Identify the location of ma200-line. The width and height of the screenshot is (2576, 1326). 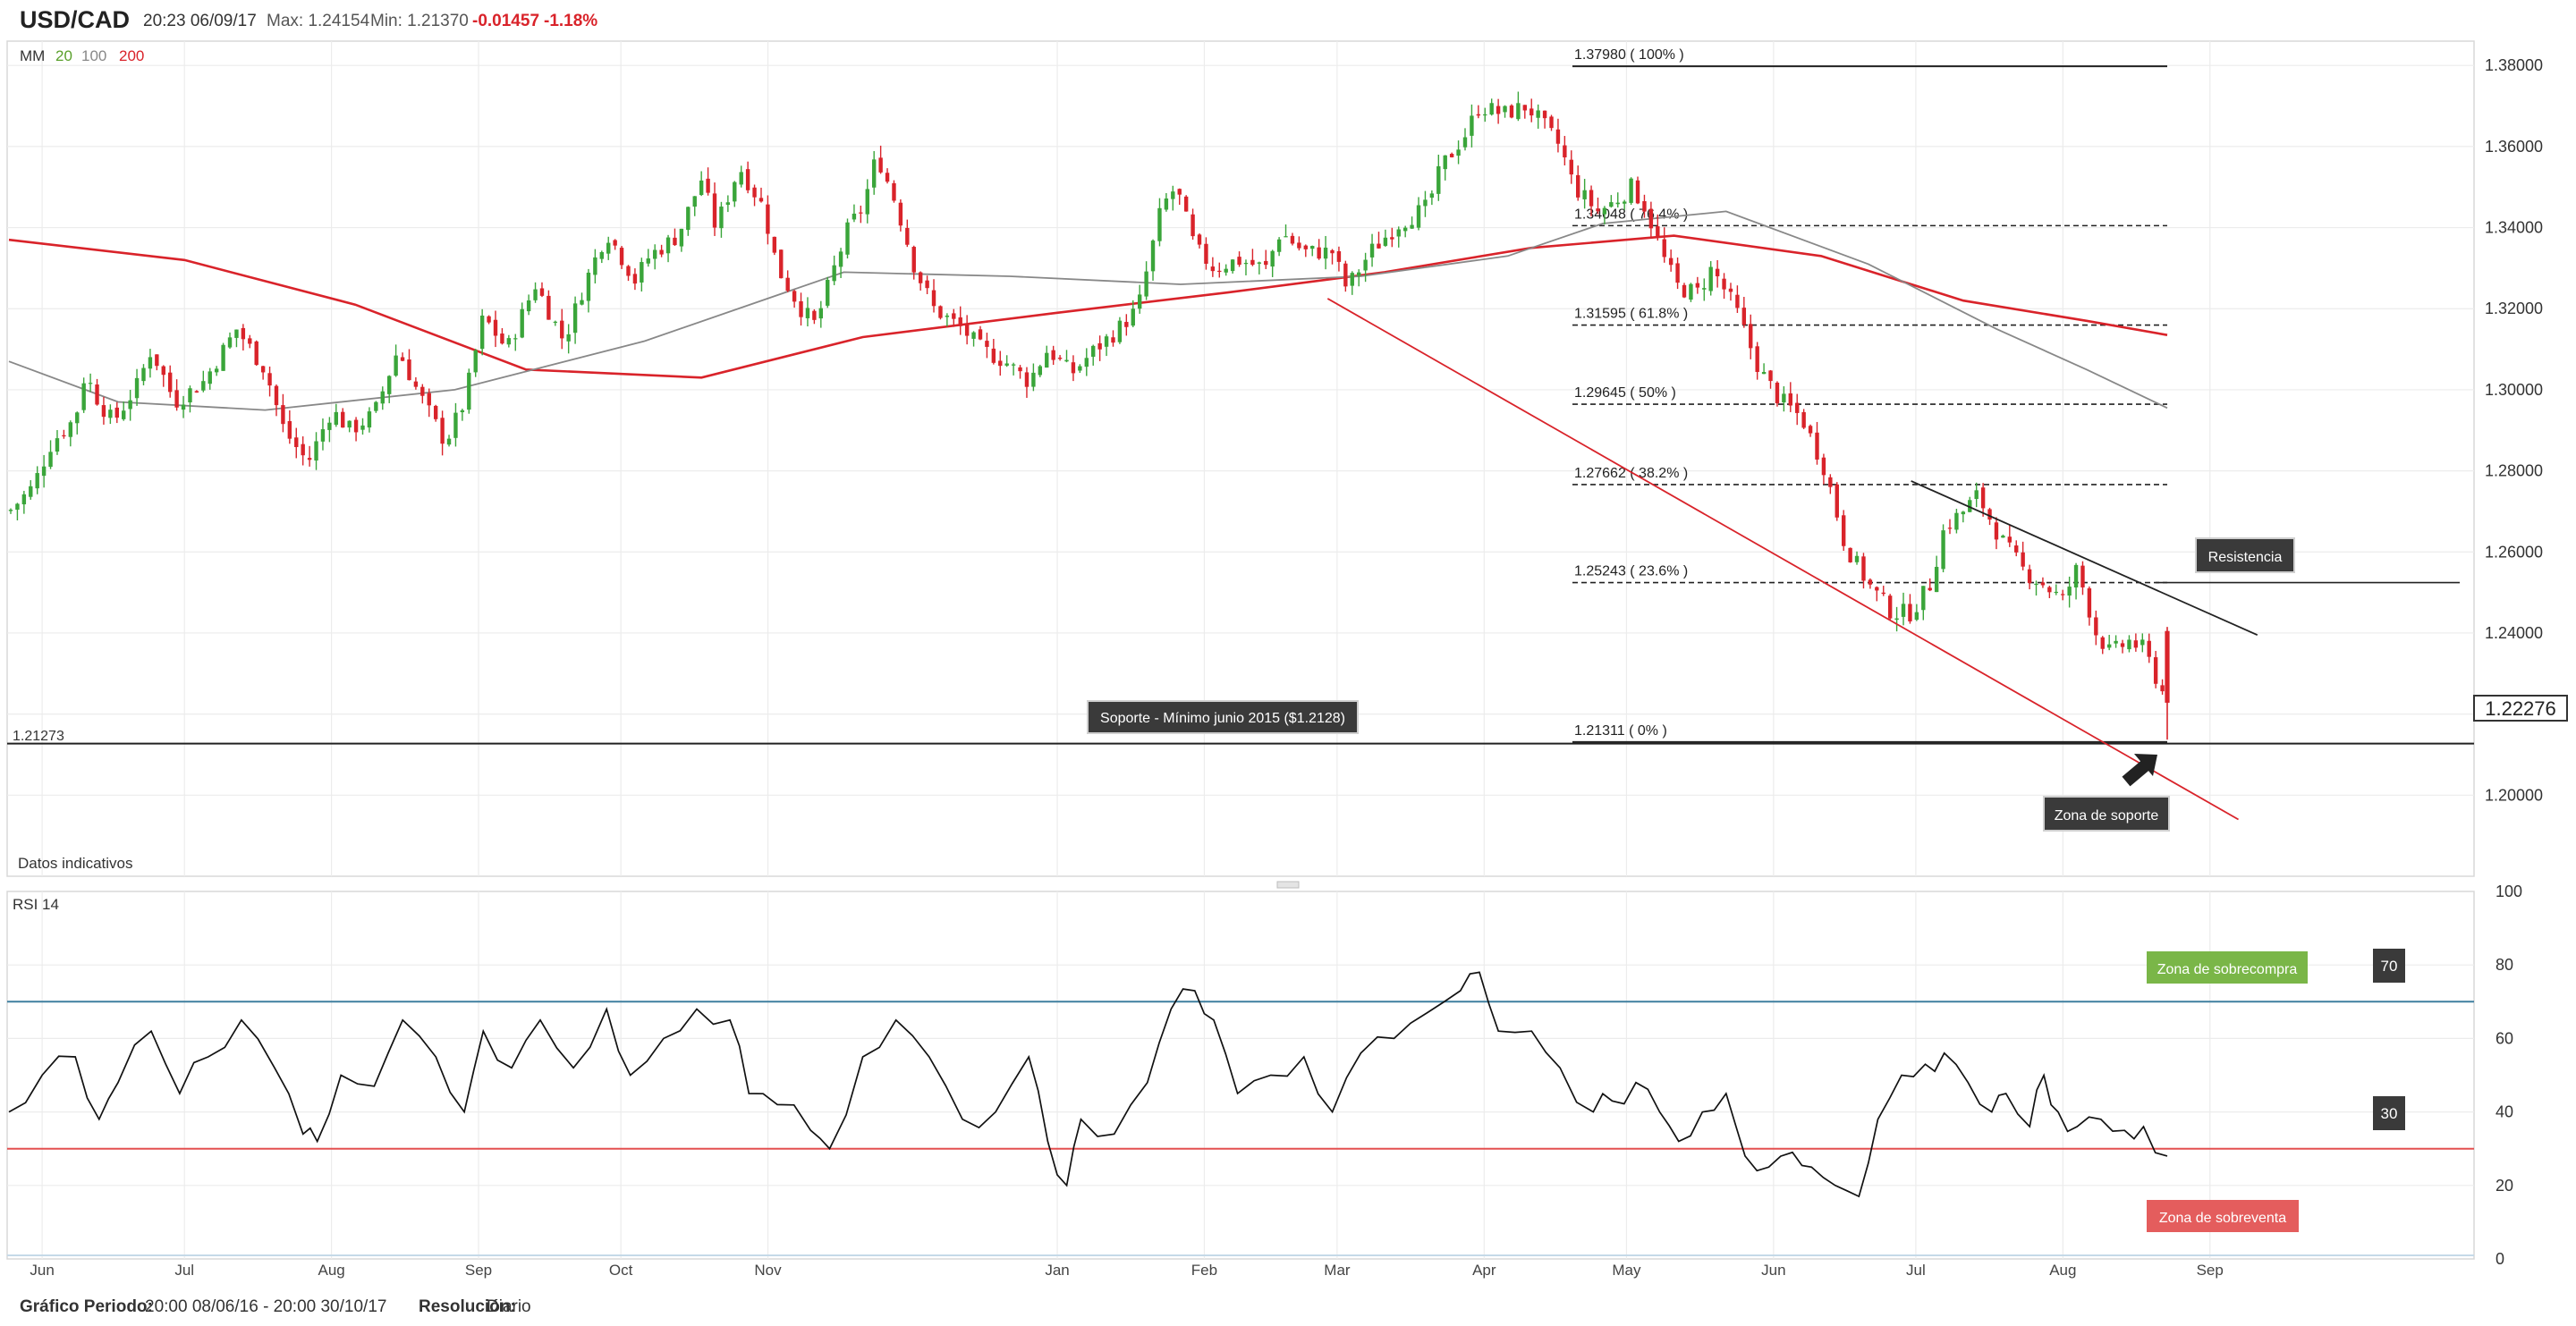
(1088, 306).